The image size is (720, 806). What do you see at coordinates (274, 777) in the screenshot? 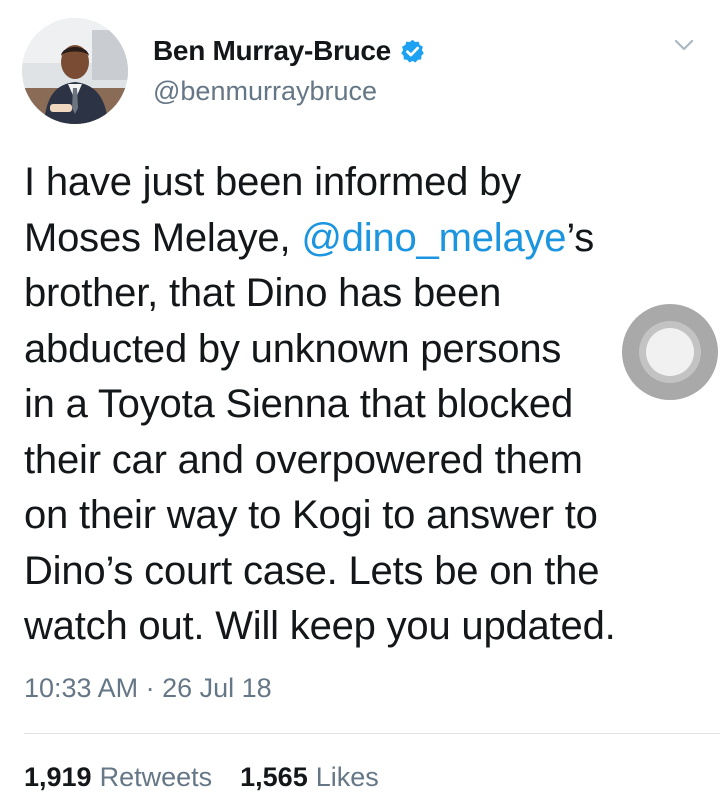
I see `likes-count: 1,565` at bounding box center [274, 777].